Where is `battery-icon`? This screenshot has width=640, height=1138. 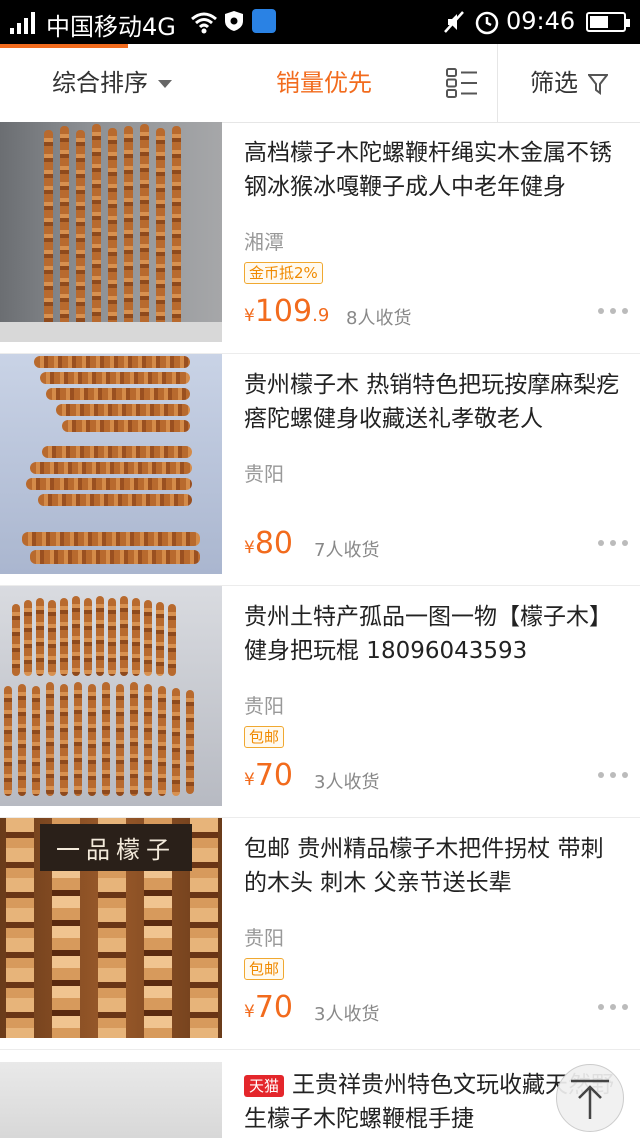
battery-icon is located at coordinates (608, 22).